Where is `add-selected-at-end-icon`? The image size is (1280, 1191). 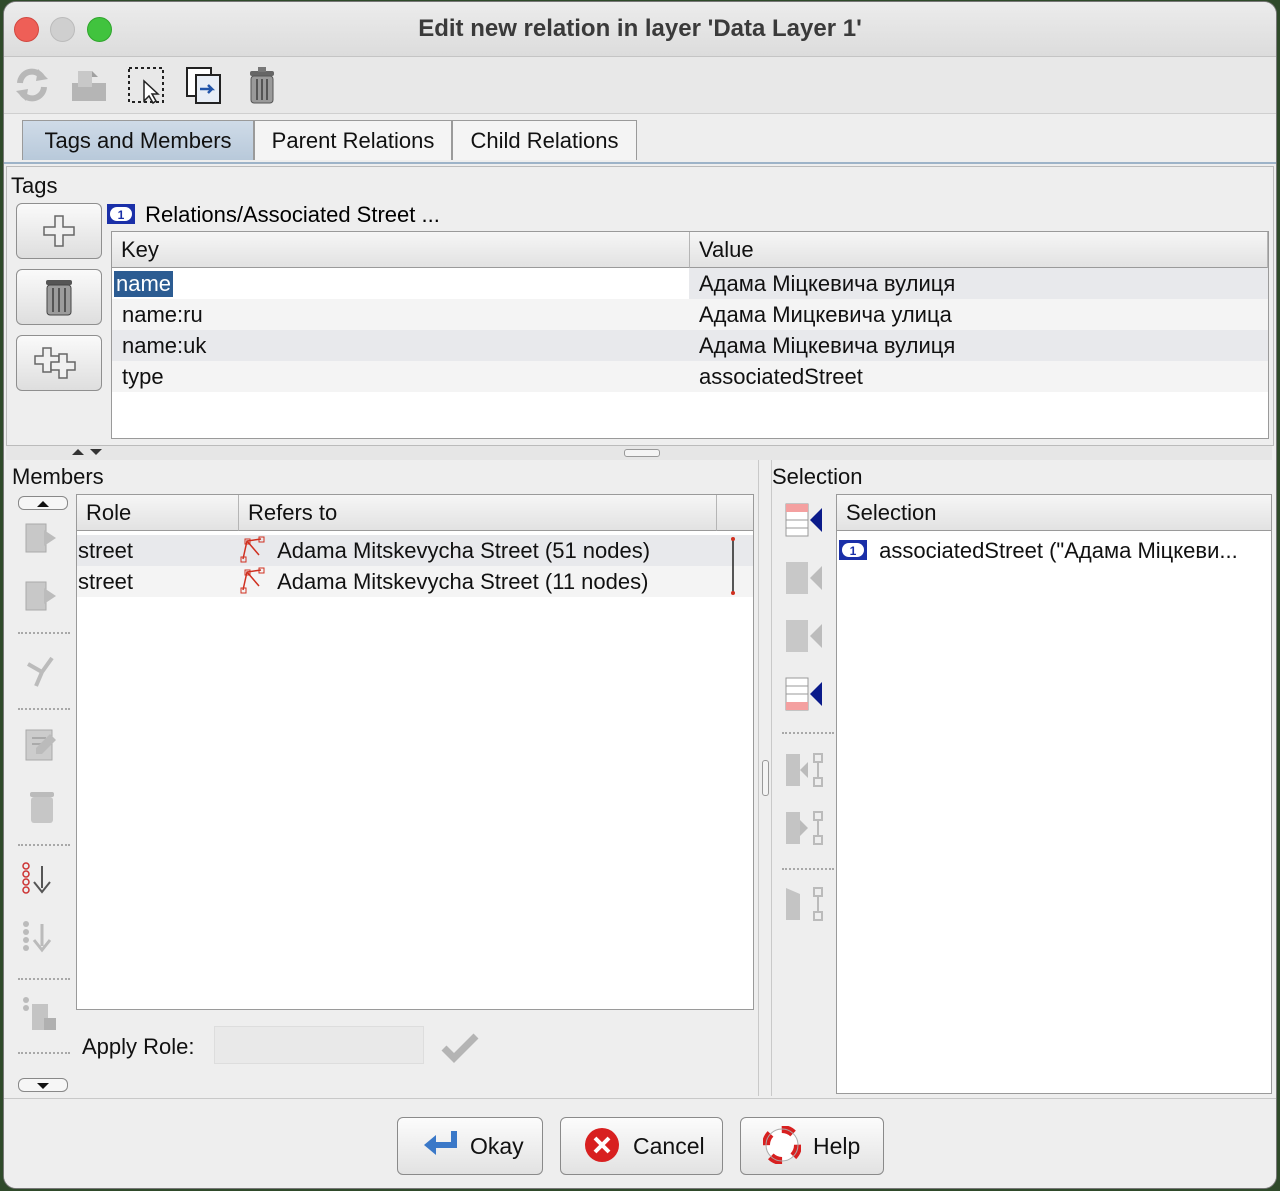 add-selected-at-end-icon is located at coordinates (804, 694).